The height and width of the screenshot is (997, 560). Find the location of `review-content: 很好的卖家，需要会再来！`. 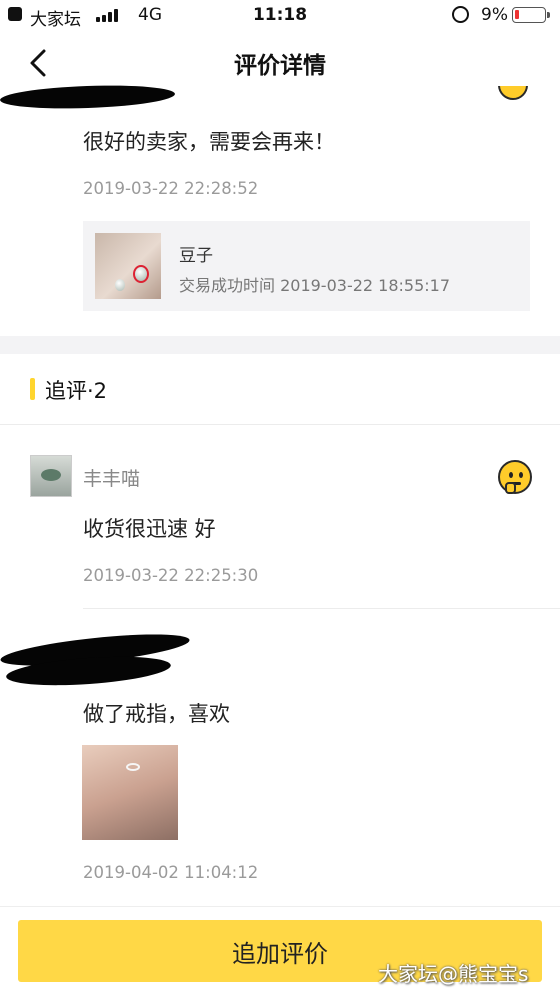

review-content: 很好的卖家，需要会再来！ is located at coordinates (209, 142).